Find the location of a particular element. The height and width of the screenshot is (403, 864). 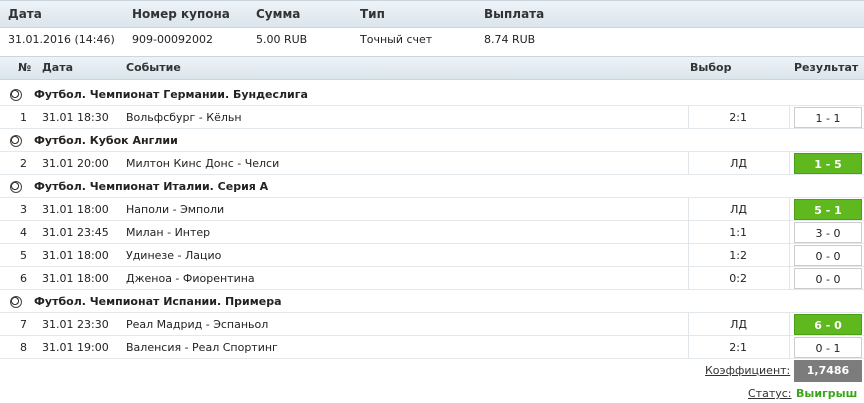

event-number: 6 is located at coordinates (23, 278).